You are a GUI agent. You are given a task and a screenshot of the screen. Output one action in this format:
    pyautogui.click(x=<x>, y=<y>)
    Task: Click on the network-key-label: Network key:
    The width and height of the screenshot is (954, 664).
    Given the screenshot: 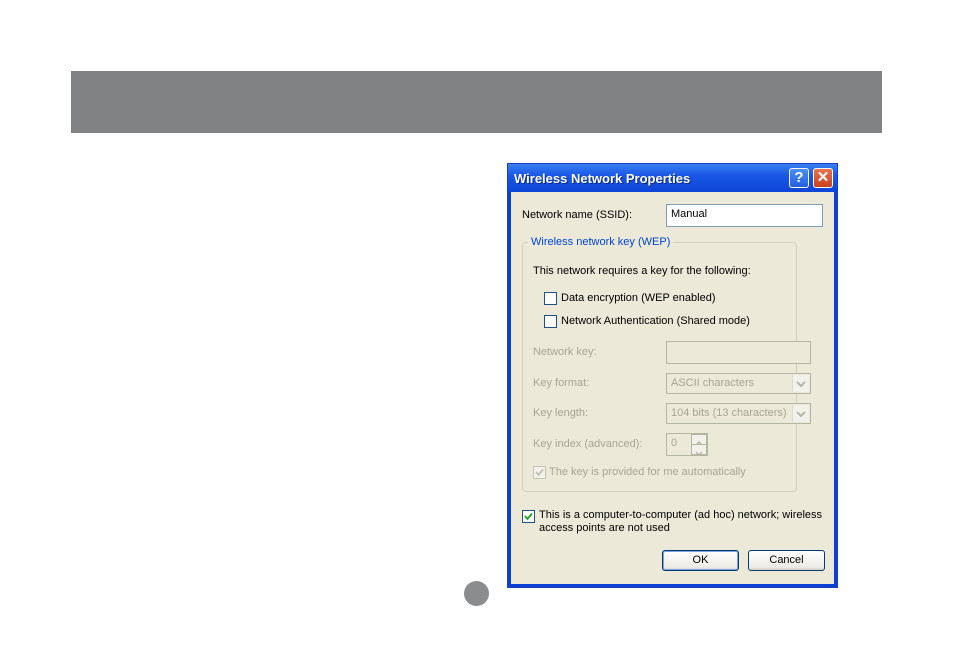 What is the action you would take?
    pyautogui.click(x=565, y=352)
    